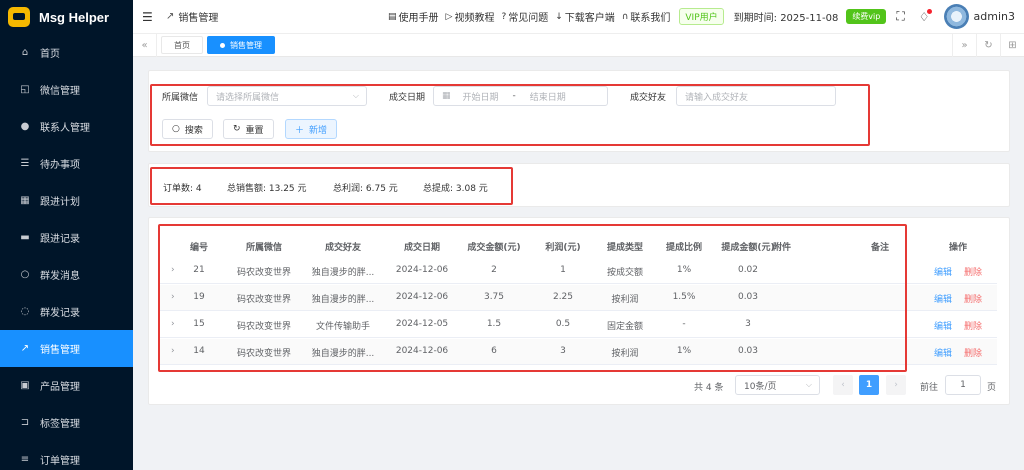 This screenshot has width=1024, height=470. I want to click on header-link-1: ▷ 视频教程, so click(470, 17).